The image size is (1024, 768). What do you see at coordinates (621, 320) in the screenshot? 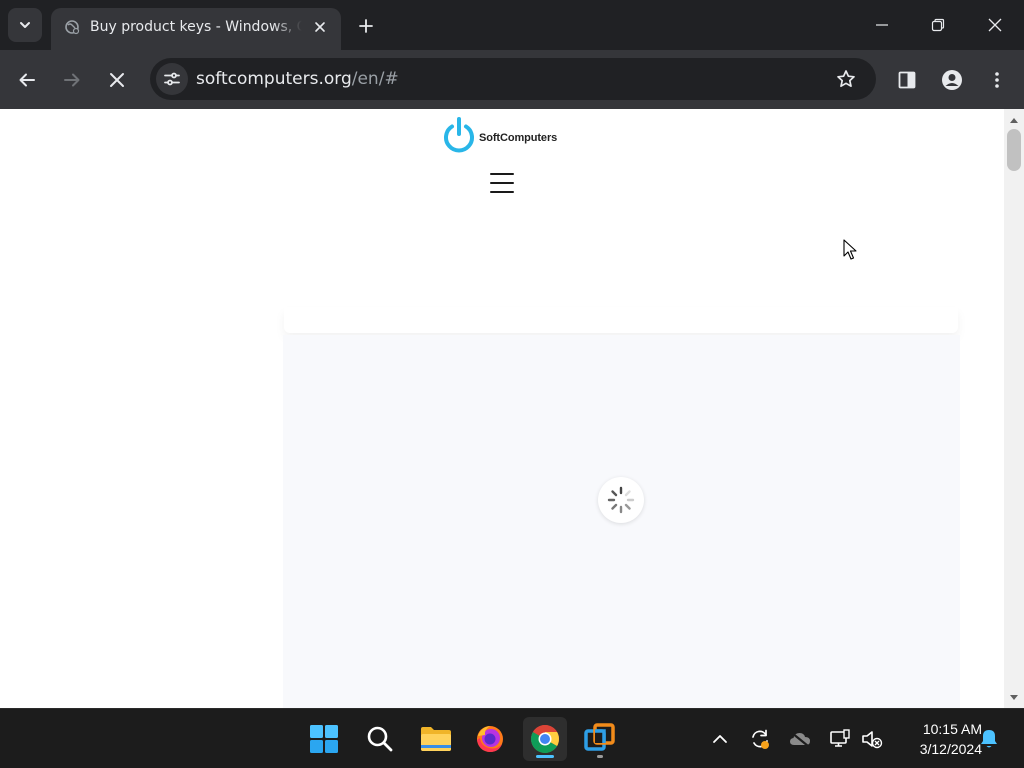
I see `header-card` at bounding box center [621, 320].